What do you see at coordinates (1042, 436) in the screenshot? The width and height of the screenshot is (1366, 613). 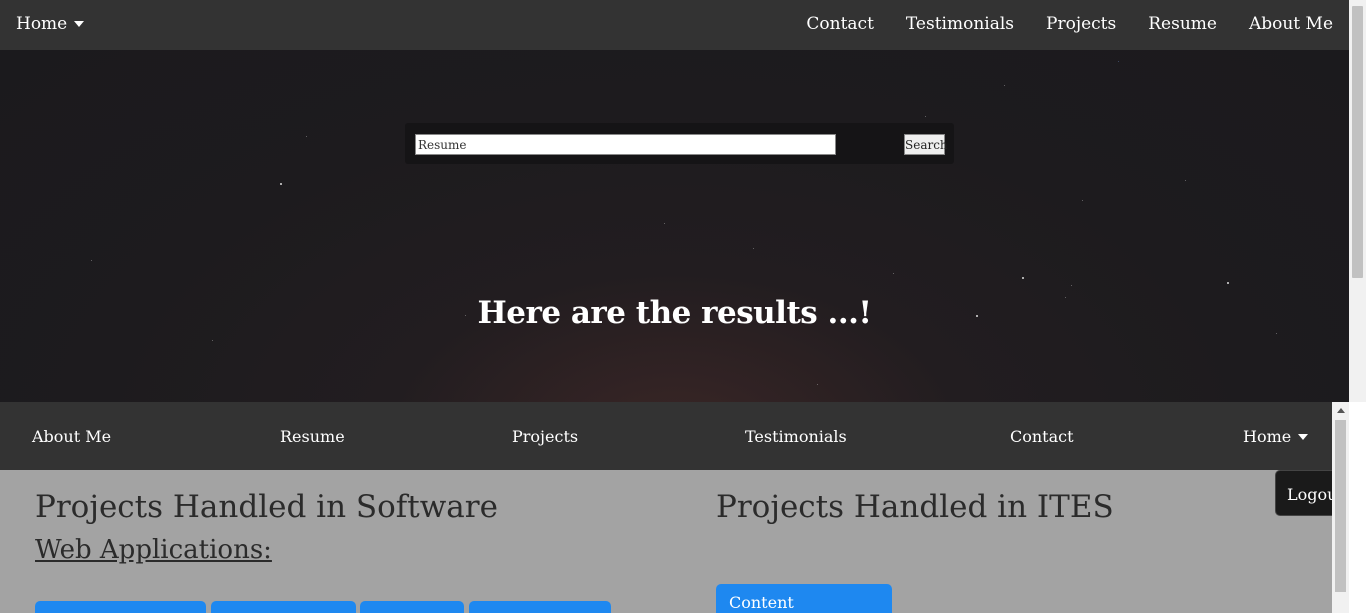 I see `sub-nav-contact: Contact` at bounding box center [1042, 436].